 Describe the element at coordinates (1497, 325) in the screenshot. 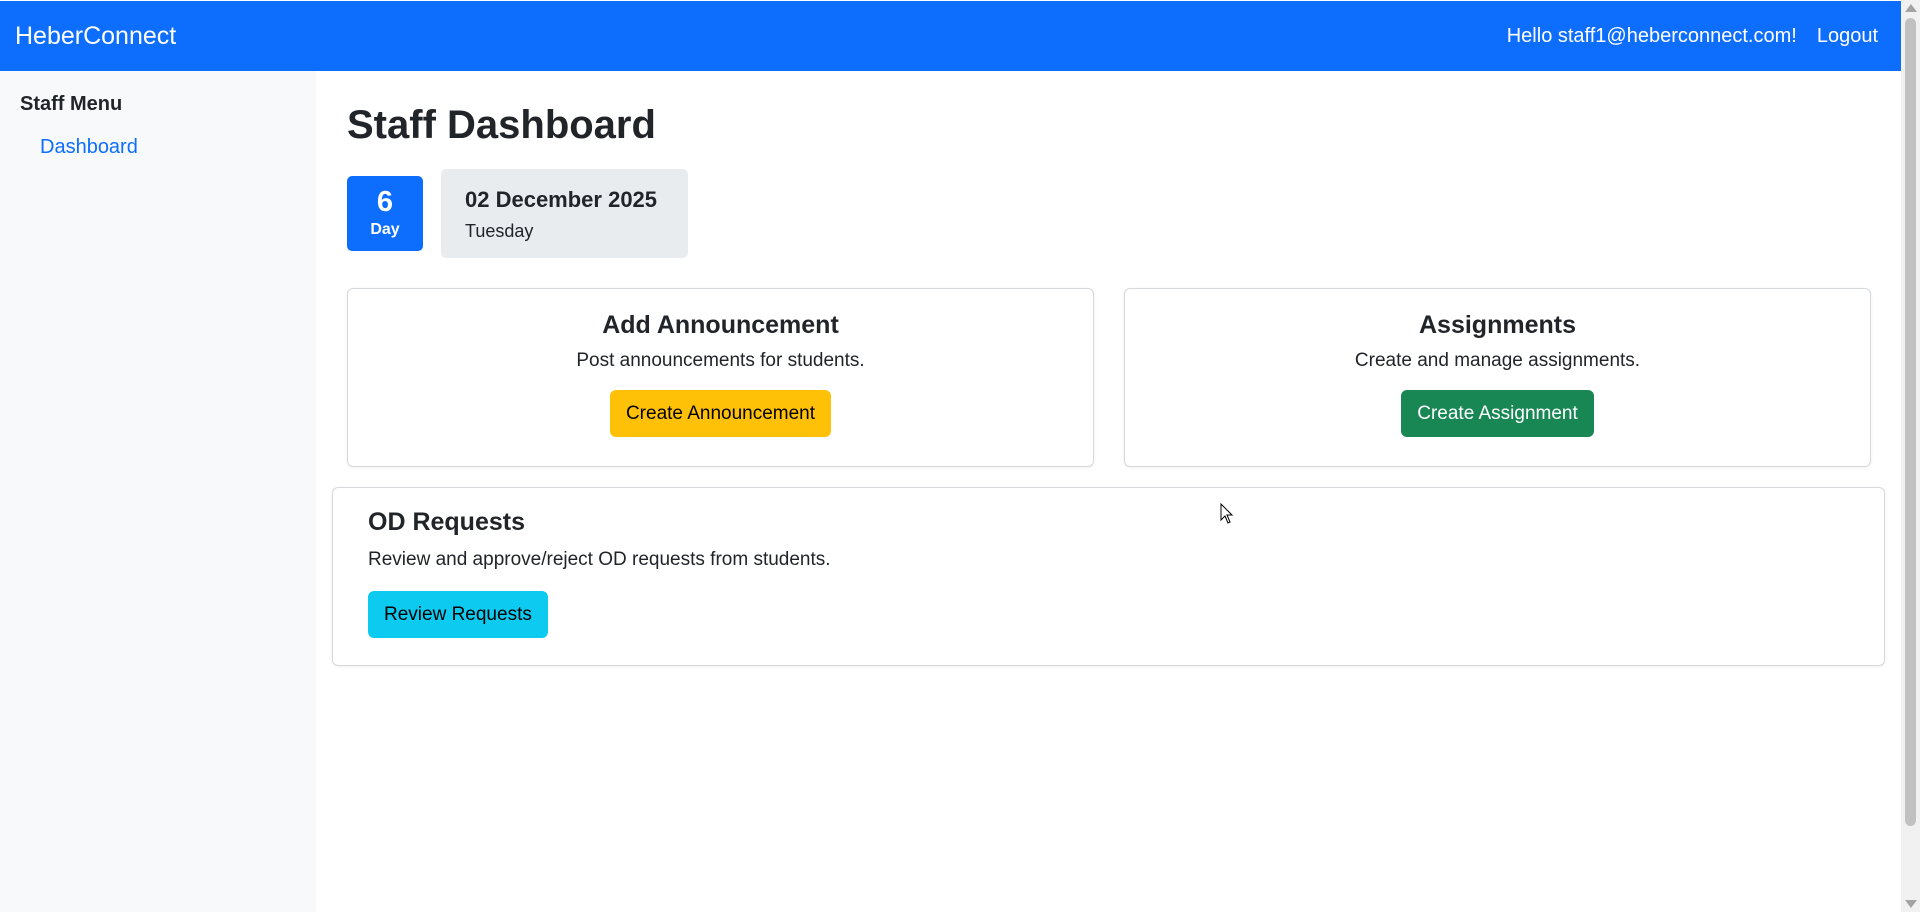

I see `assignments-card-title: Assignments` at that location.